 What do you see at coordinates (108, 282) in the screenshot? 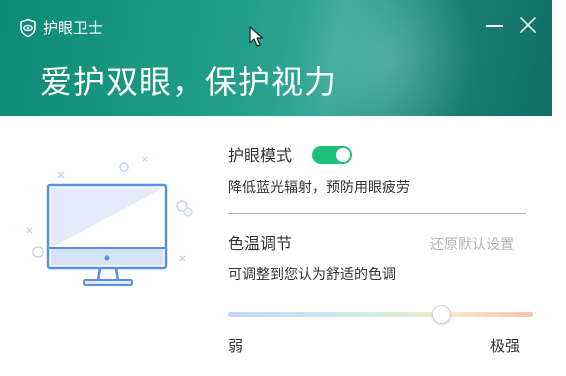
I see `monitor-base` at bounding box center [108, 282].